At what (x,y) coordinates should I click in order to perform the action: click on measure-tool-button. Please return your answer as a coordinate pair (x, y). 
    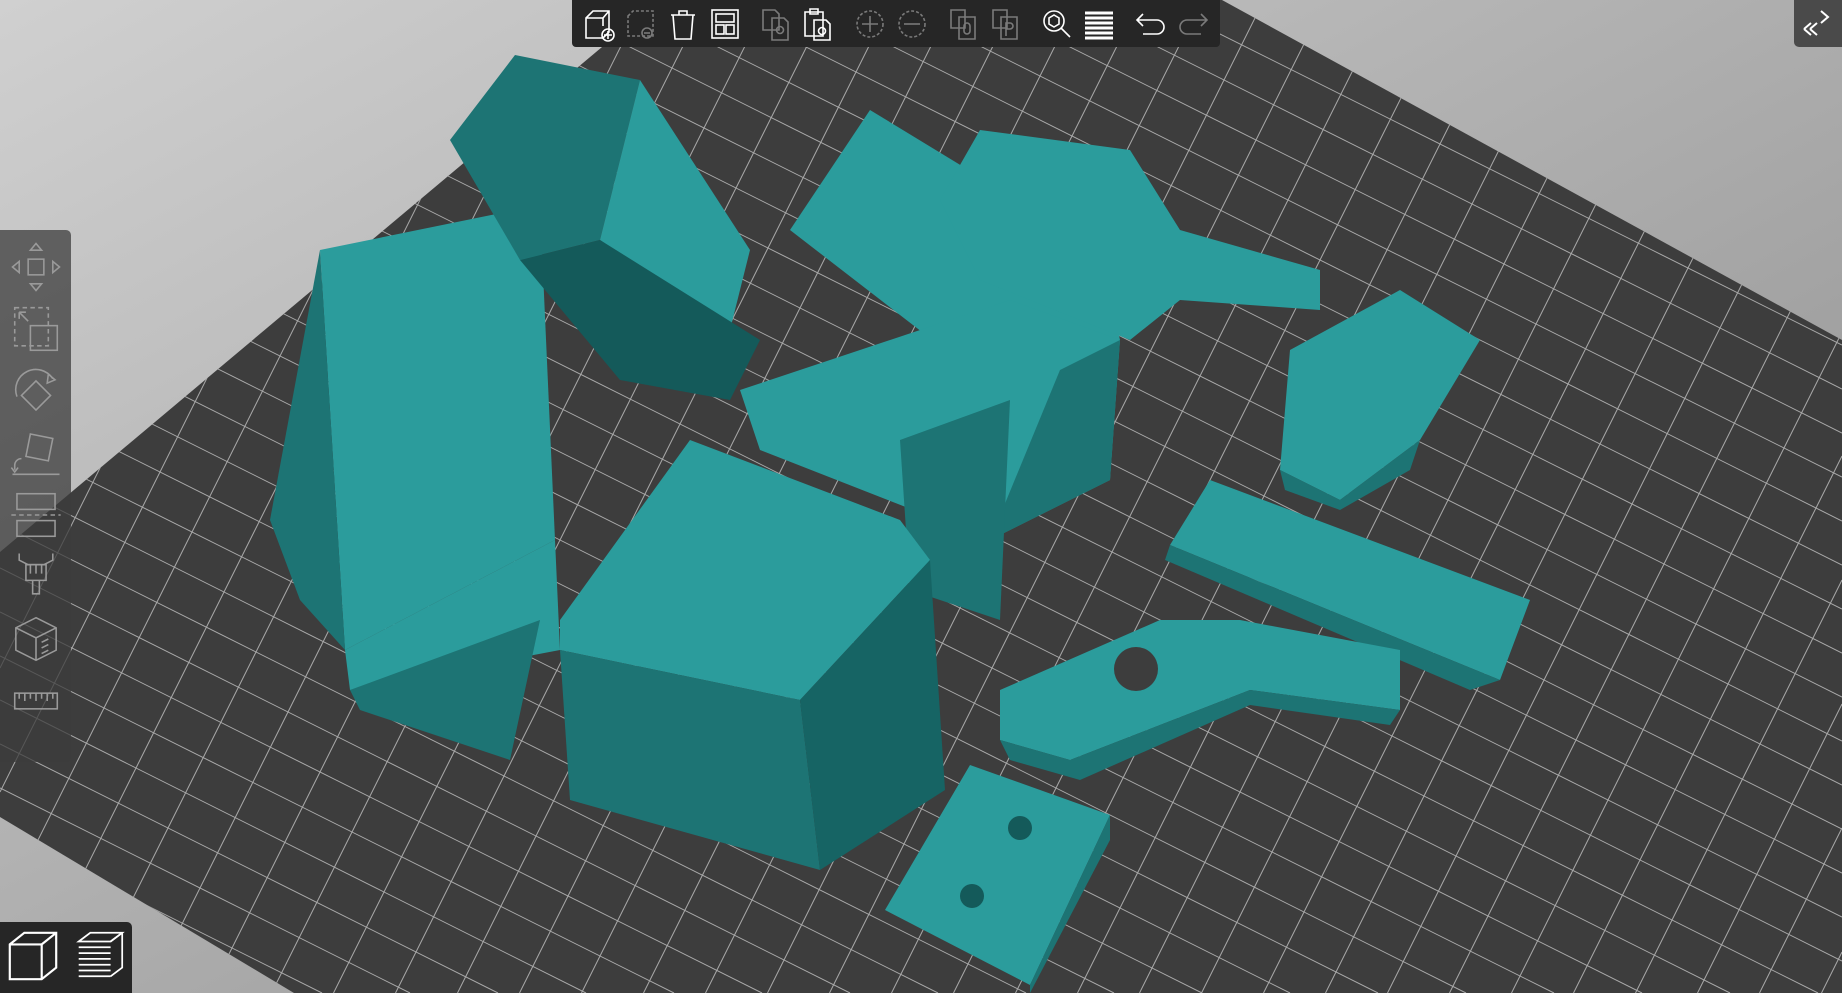
    Looking at the image, I should click on (36, 701).